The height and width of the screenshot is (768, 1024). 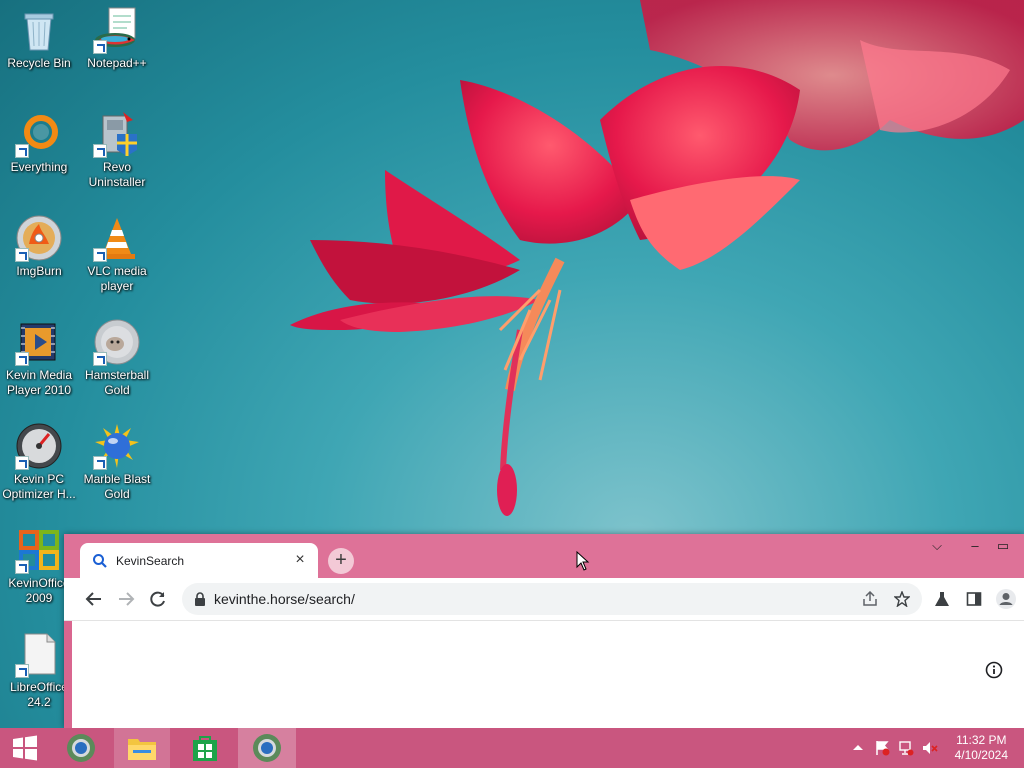 What do you see at coordinates (39, 550) in the screenshot?
I see `kevinoffice-icon` at bounding box center [39, 550].